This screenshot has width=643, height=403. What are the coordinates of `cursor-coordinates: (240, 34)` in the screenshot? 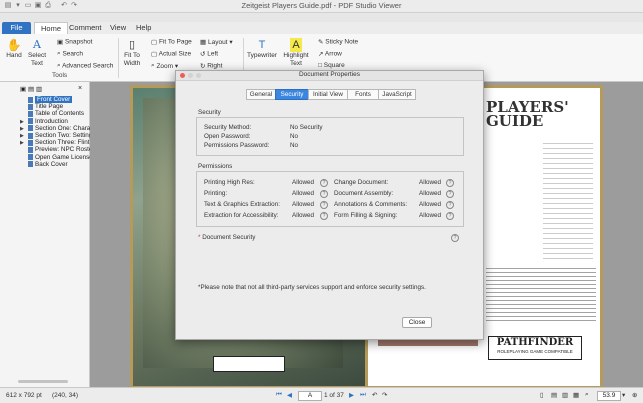 It's located at (65, 395).